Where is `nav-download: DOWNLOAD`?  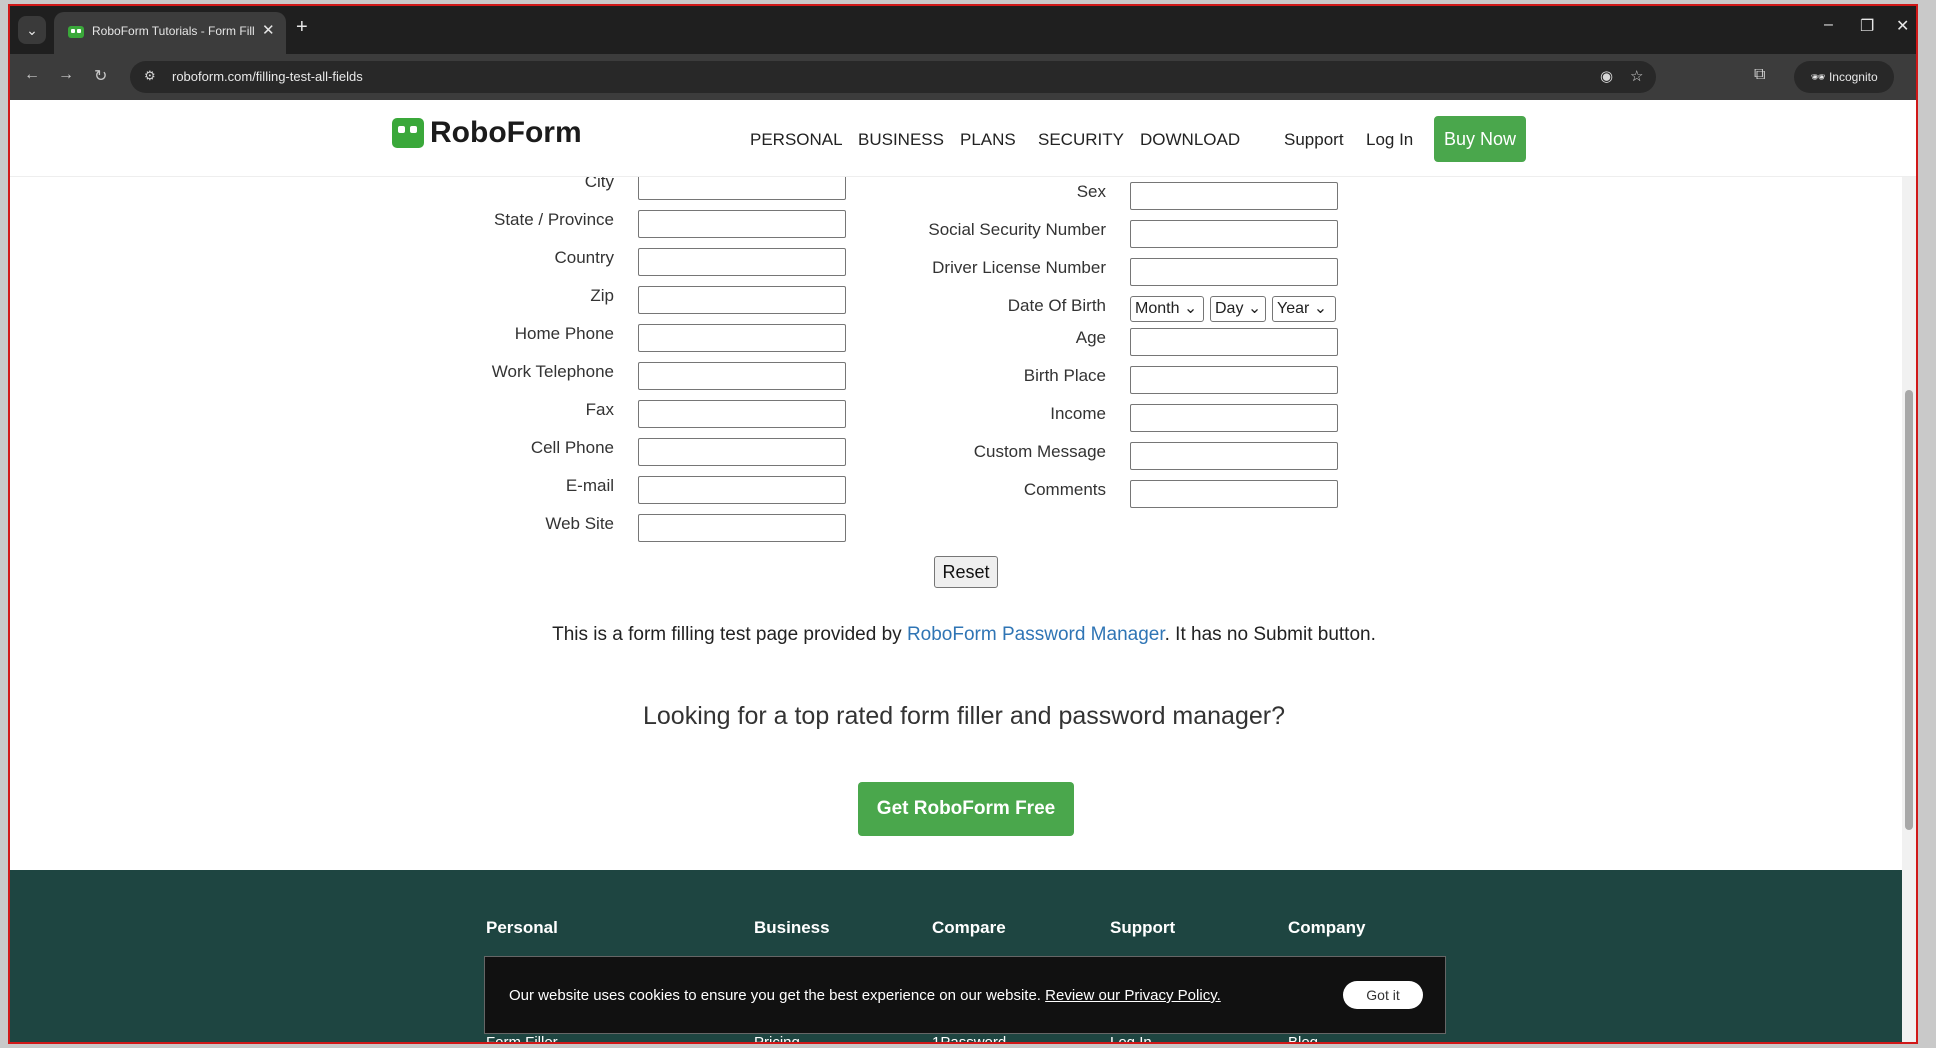
nav-download: DOWNLOAD is located at coordinates (1190, 140).